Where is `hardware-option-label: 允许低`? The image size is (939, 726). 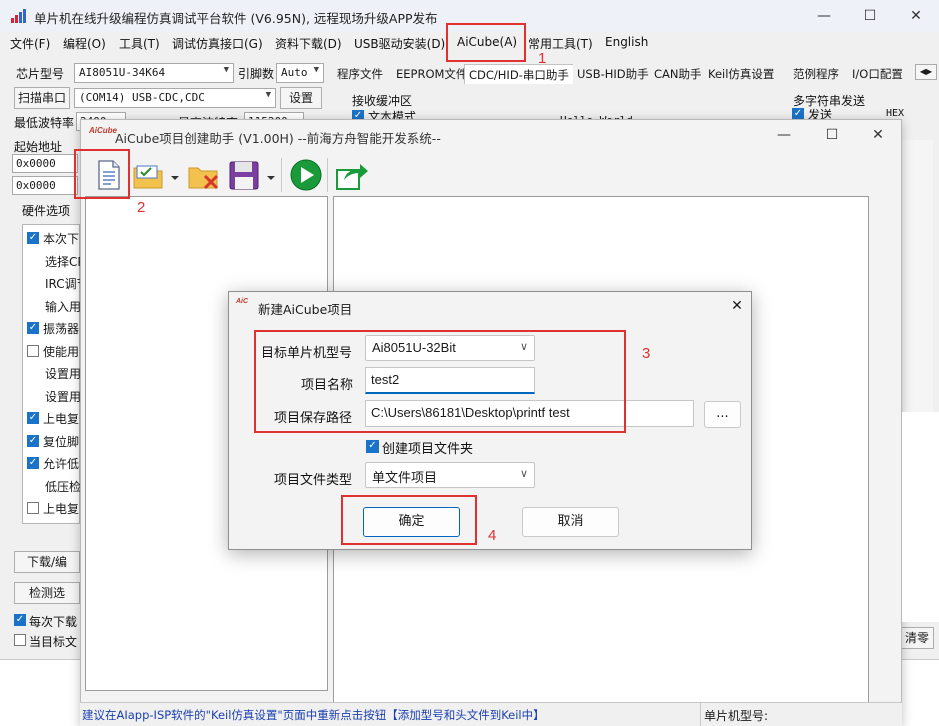 hardware-option-label: 允许低 is located at coordinates (61, 464).